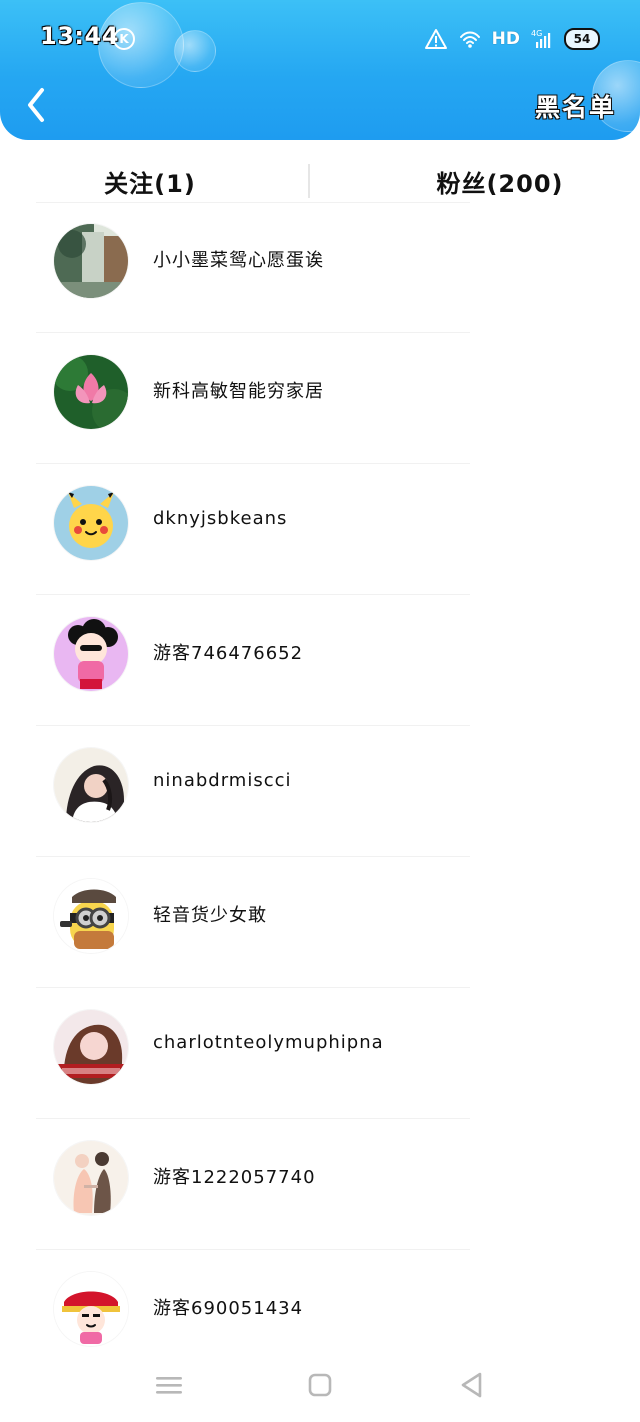 Image resolution: width=640 pixels, height=1422 pixels. I want to click on avatar-pikachu-icon, so click(91, 523).